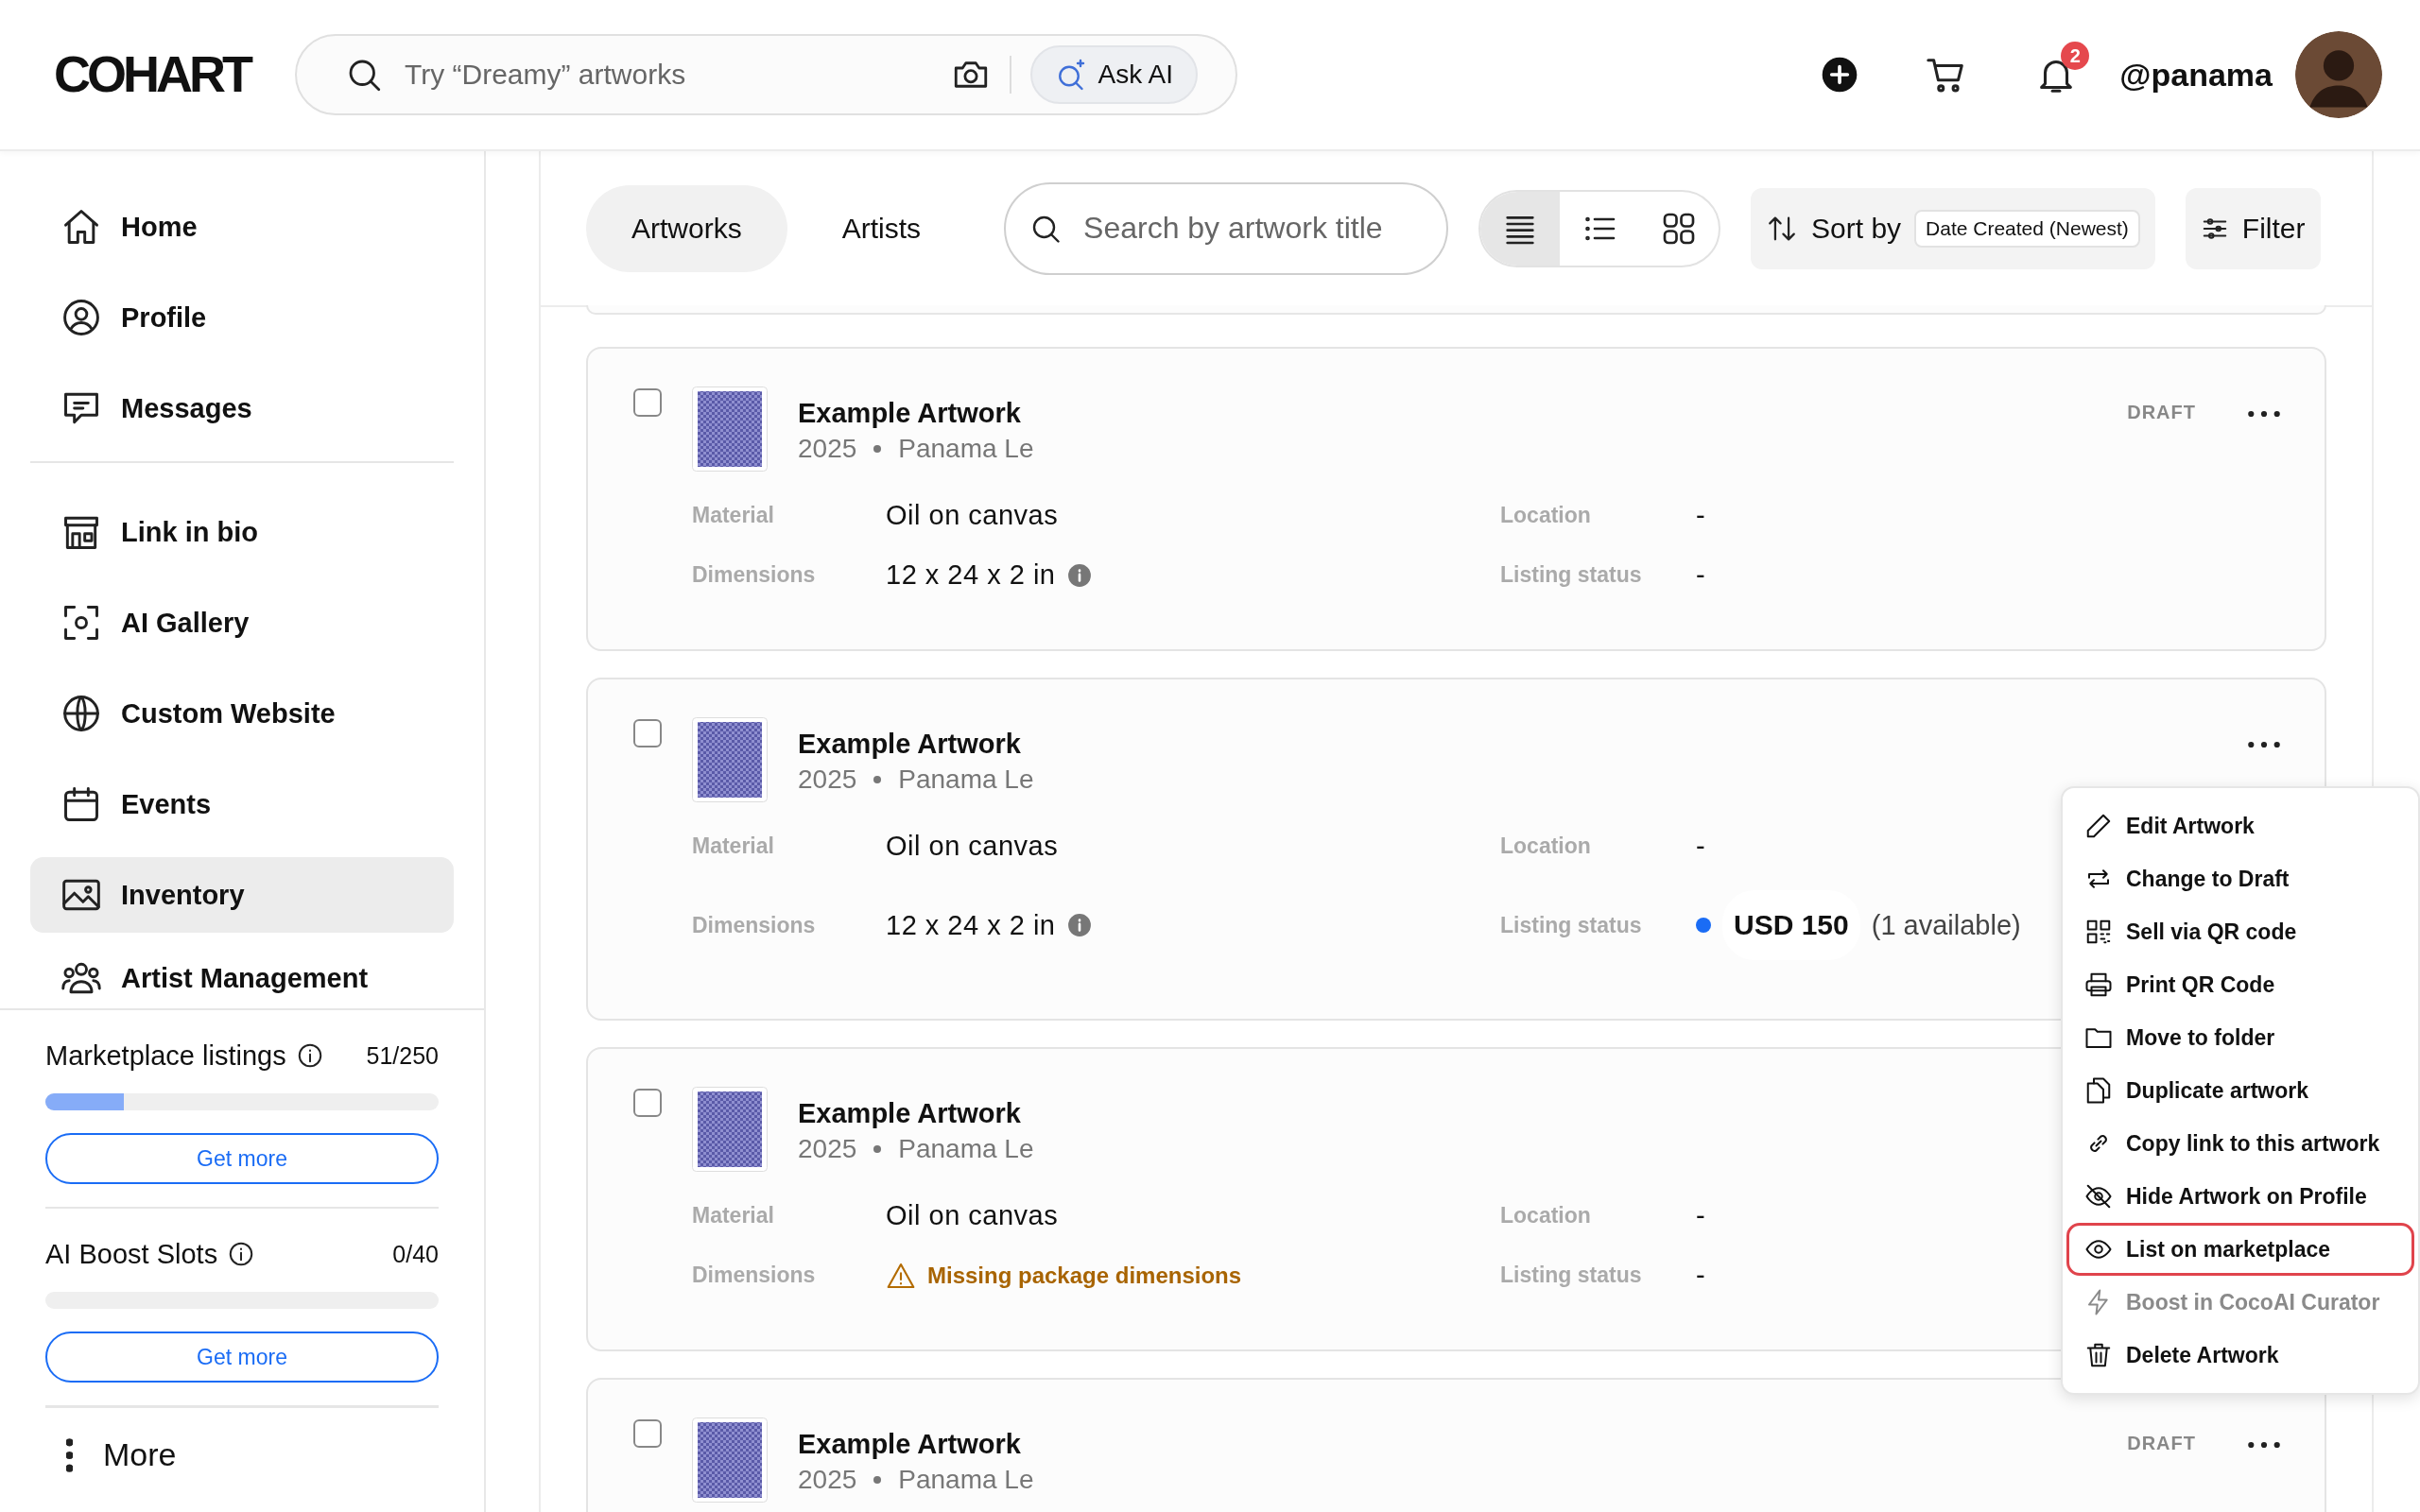  Describe the element at coordinates (242, 532) in the screenshot. I see `sidebar-item: Link in bio` at that location.